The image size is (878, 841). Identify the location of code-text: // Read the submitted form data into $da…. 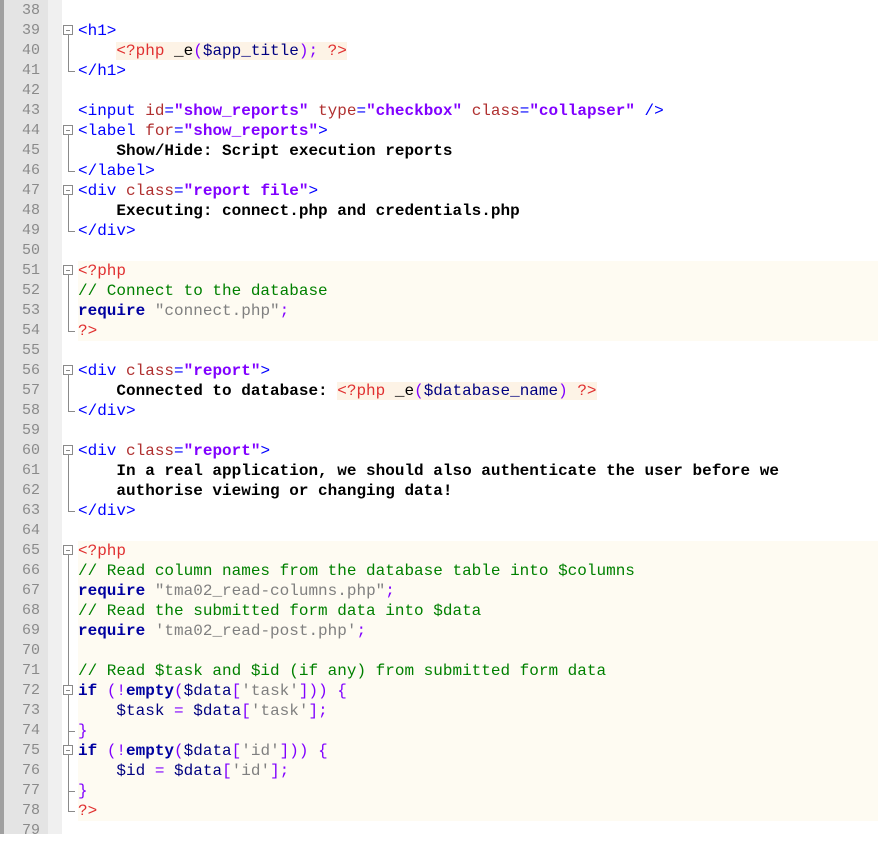
(478, 611).